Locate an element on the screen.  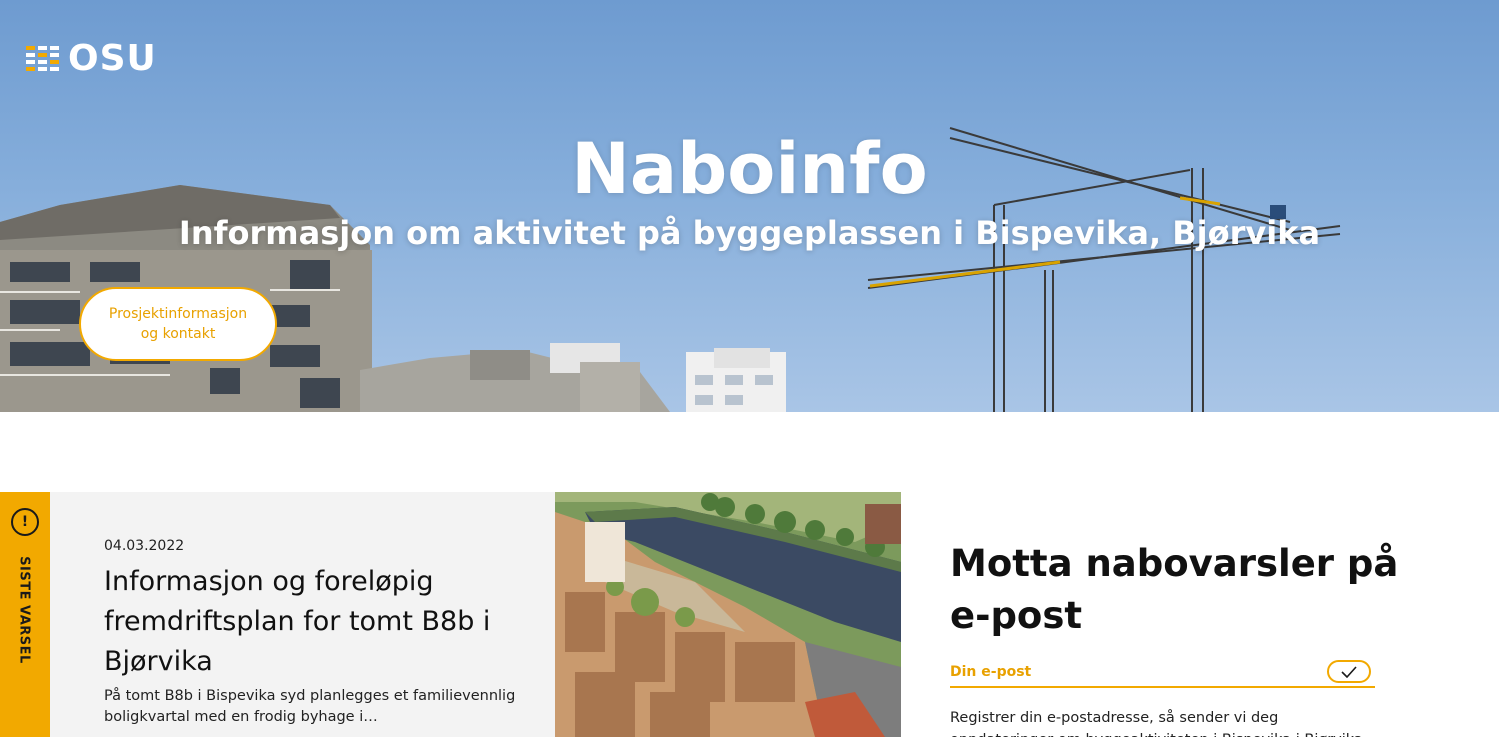
notice-date: 04.03.2022 is located at coordinates (144, 546).